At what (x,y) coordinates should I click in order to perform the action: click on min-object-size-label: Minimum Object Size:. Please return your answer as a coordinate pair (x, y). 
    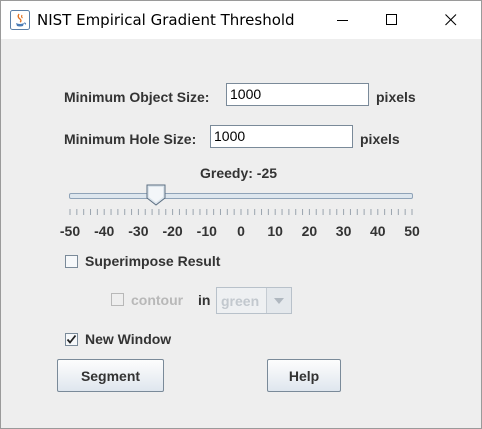
    Looking at the image, I should click on (137, 97).